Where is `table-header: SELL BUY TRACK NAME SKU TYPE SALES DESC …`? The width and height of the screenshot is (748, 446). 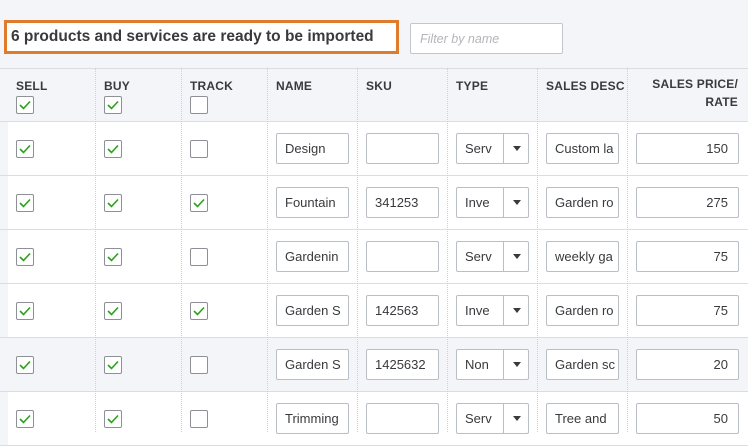
table-header: SELL BUY TRACK NAME SKU TYPE SALES DESC … is located at coordinates (374, 95).